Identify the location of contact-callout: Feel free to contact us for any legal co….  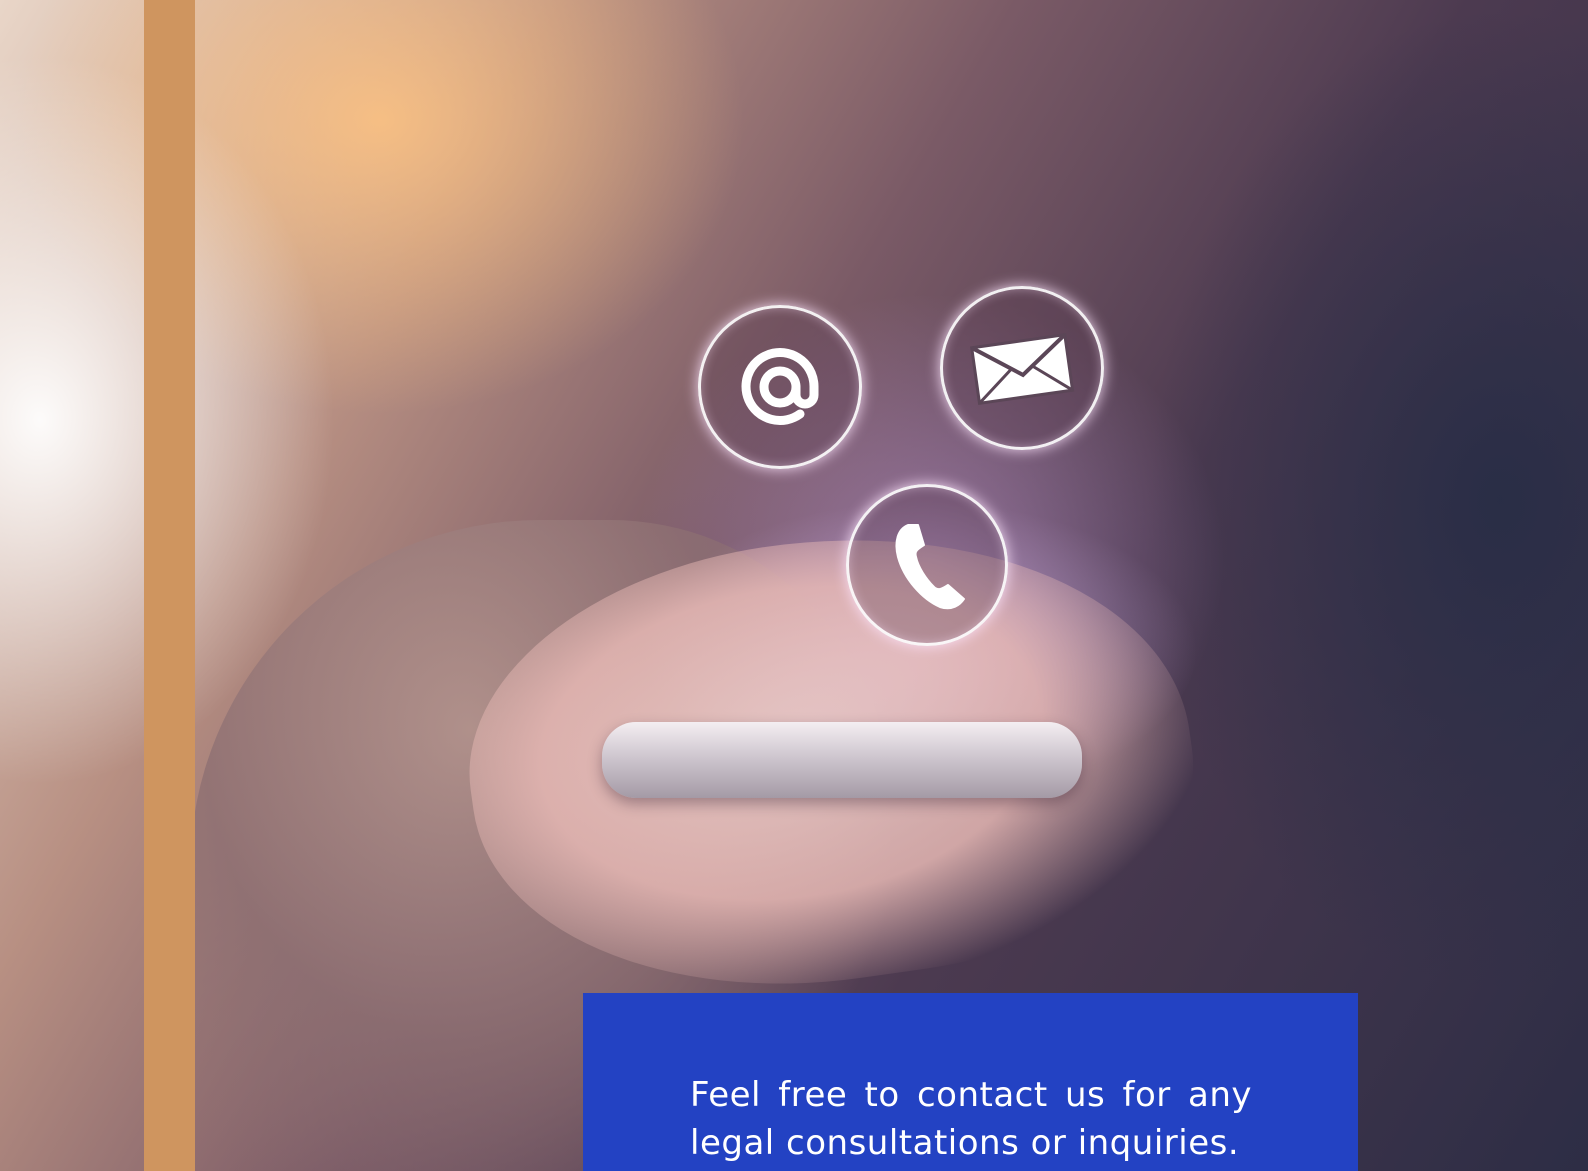
(970, 1082).